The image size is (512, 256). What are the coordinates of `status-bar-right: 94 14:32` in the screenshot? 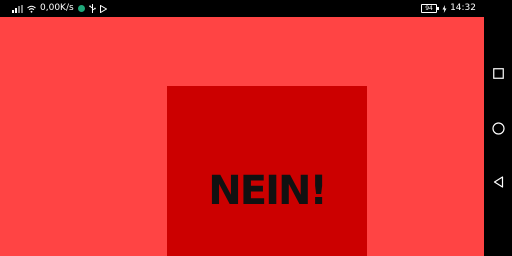 It's located at (448, 8).